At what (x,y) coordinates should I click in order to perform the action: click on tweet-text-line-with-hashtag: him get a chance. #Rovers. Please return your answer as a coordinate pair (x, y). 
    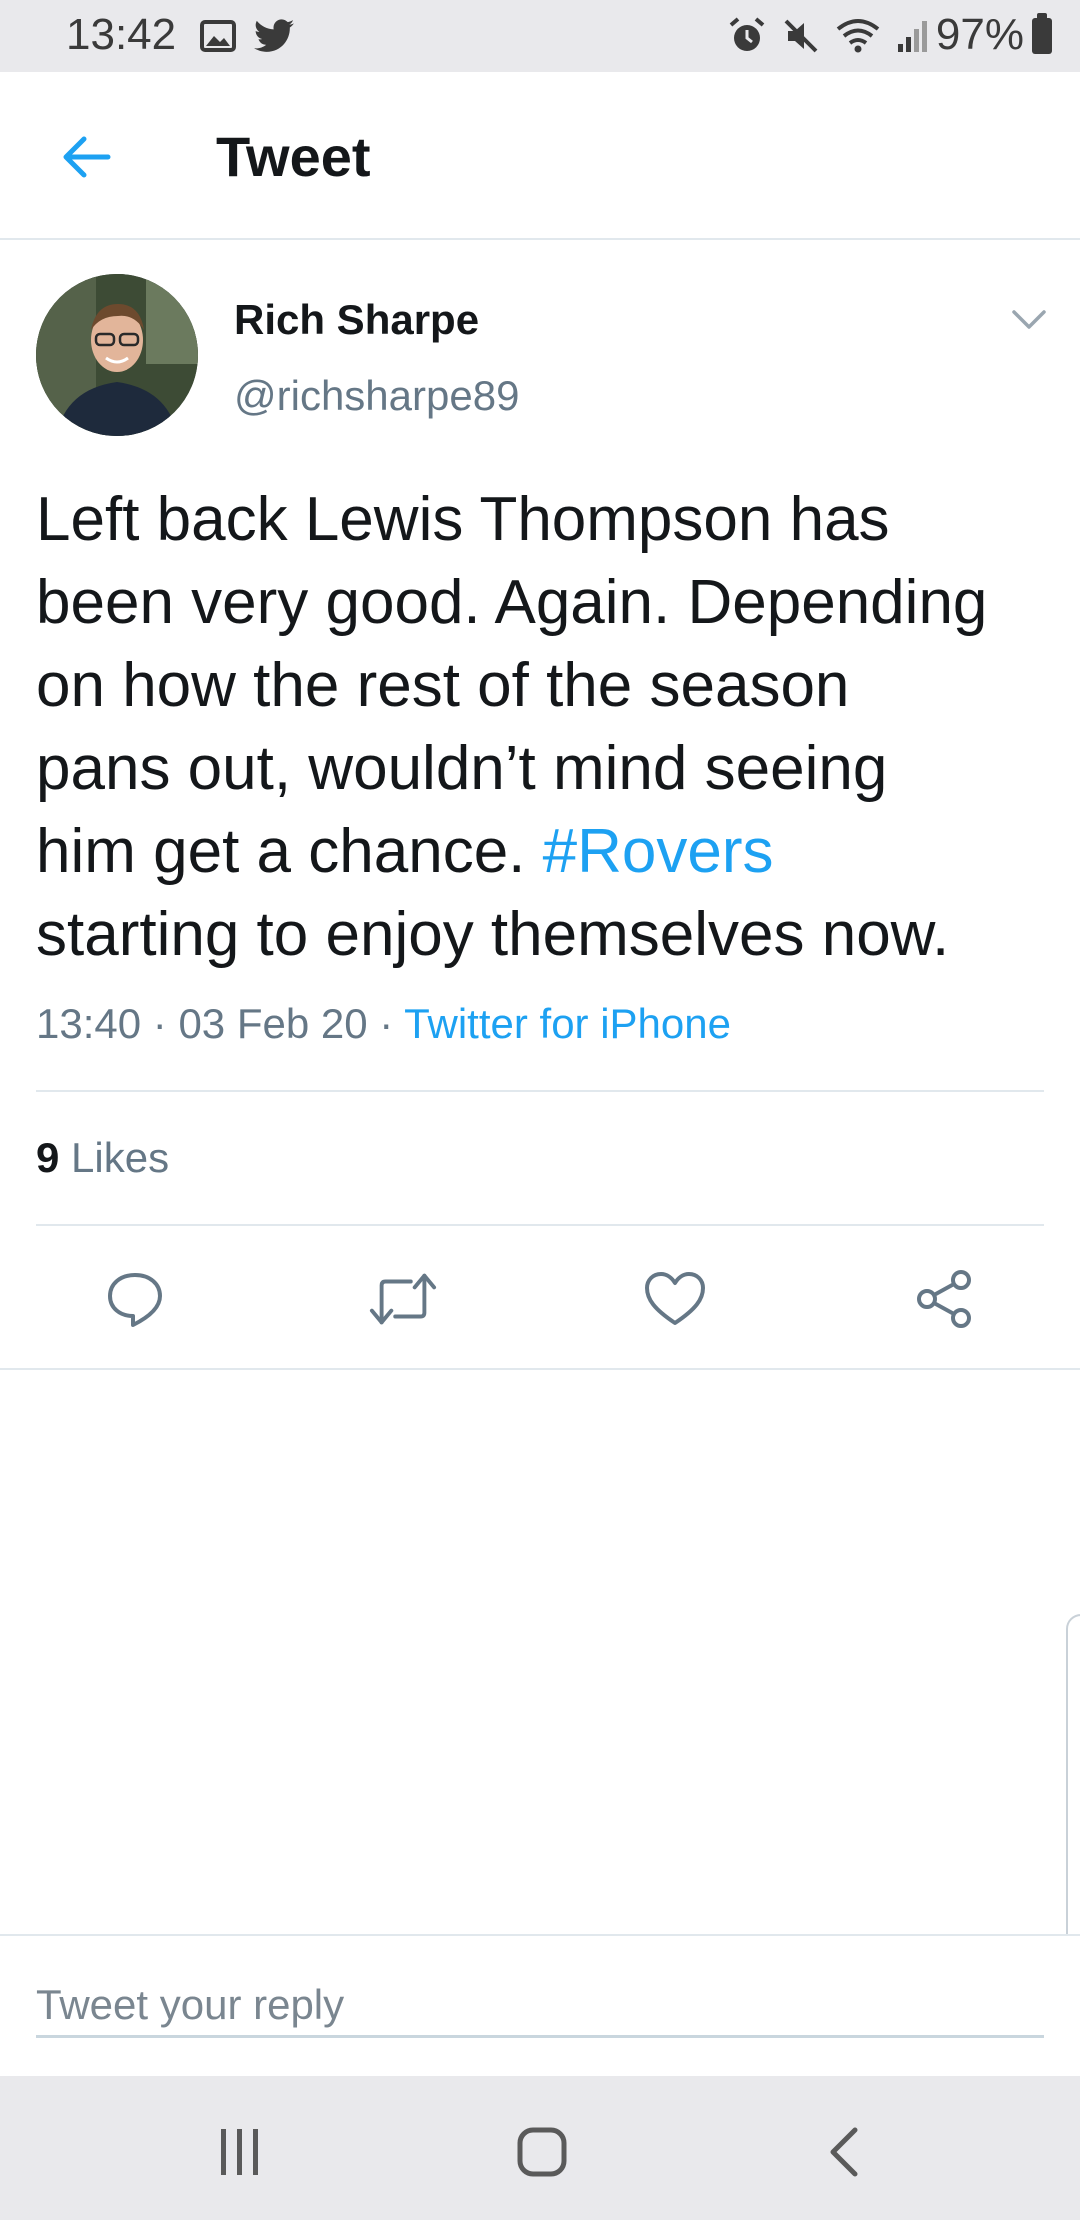
    Looking at the image, I should click on (546, 851).